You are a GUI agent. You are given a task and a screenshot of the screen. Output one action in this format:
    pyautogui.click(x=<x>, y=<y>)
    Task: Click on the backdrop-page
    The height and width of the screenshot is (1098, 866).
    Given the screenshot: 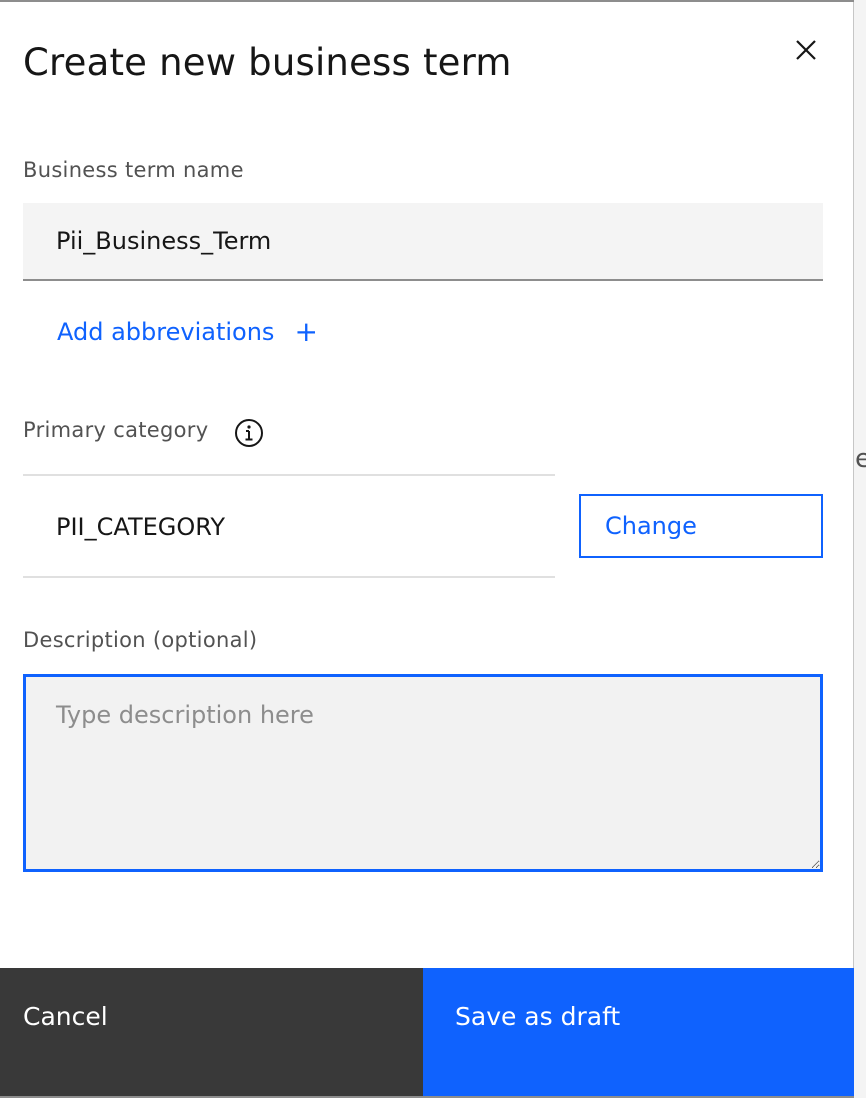 What is the action you would take?
    pyautogui.click(x=860, y=549)
    